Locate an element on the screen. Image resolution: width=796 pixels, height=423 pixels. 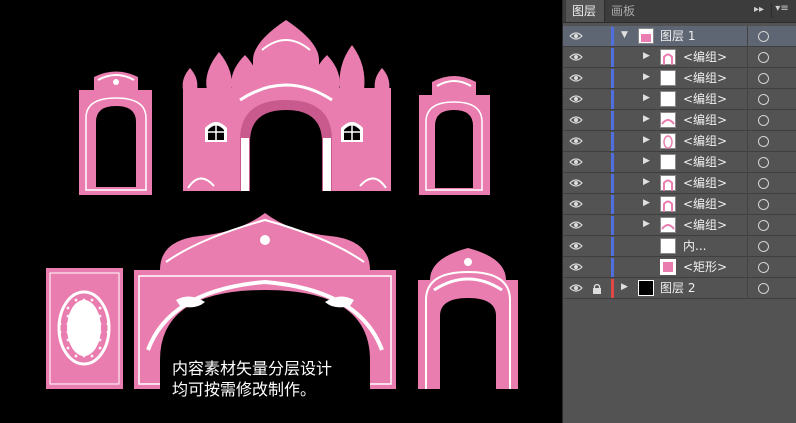
double-chevron-right-icon: ▸▸ is located at coordinates (759, 9).